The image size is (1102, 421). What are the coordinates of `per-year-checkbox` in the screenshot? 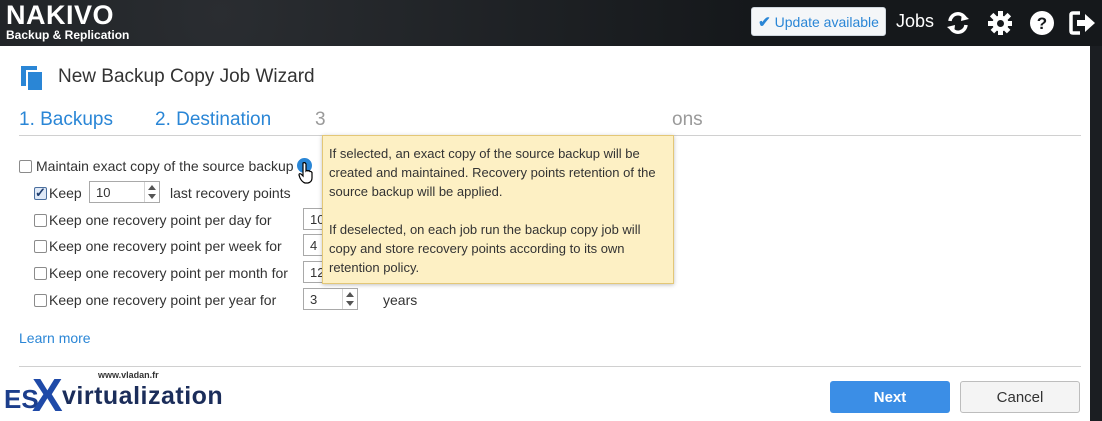 It's located at (40, 300).